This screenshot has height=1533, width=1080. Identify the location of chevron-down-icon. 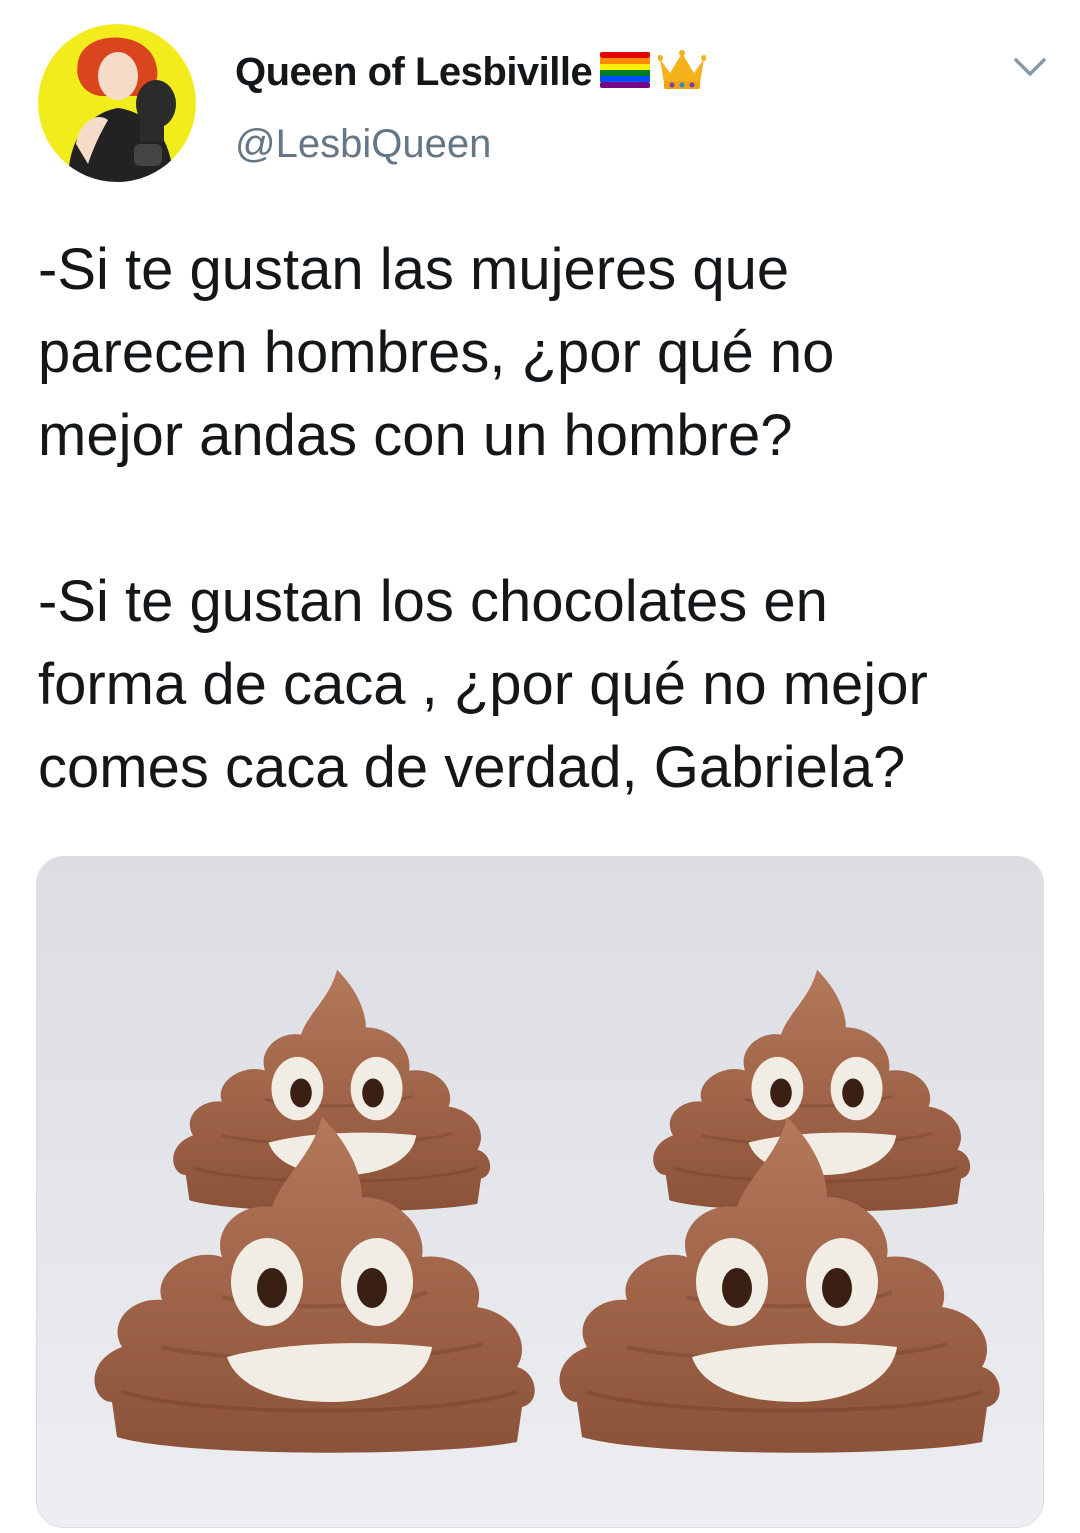
(1030, 67).